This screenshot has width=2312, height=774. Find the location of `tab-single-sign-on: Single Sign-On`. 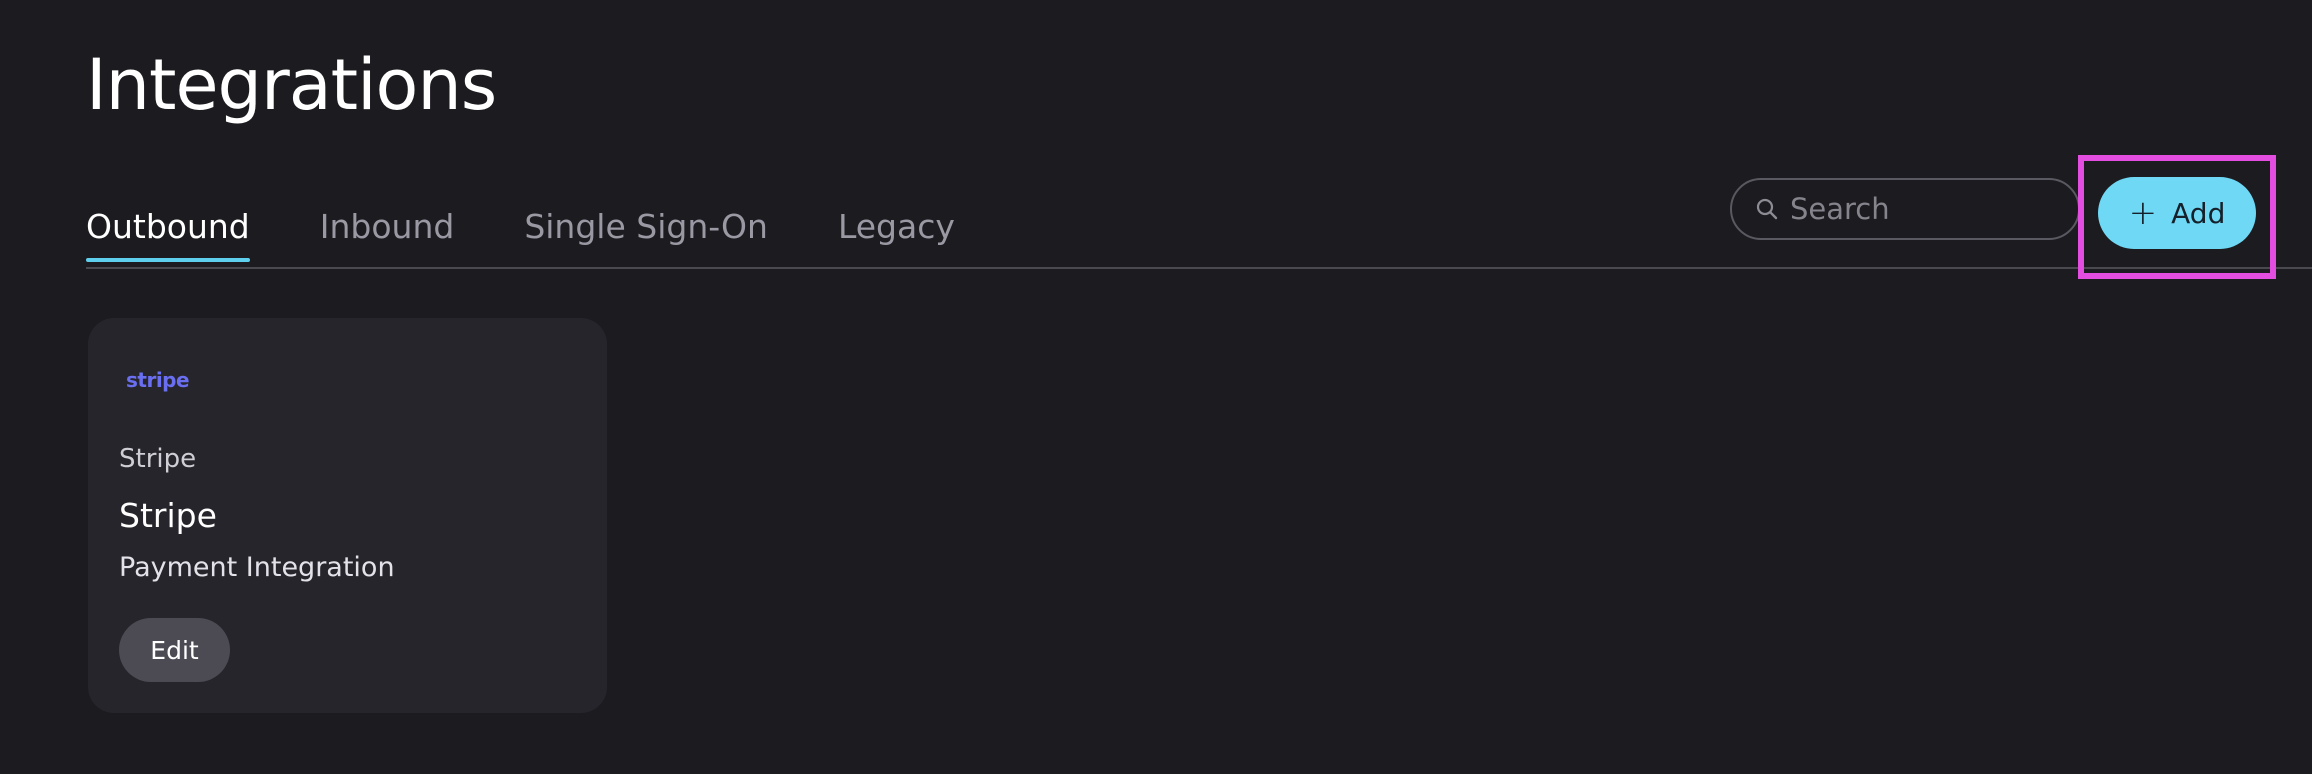

tab-single-sign-on: Single Sign-On is located at coordinates (646, 234).